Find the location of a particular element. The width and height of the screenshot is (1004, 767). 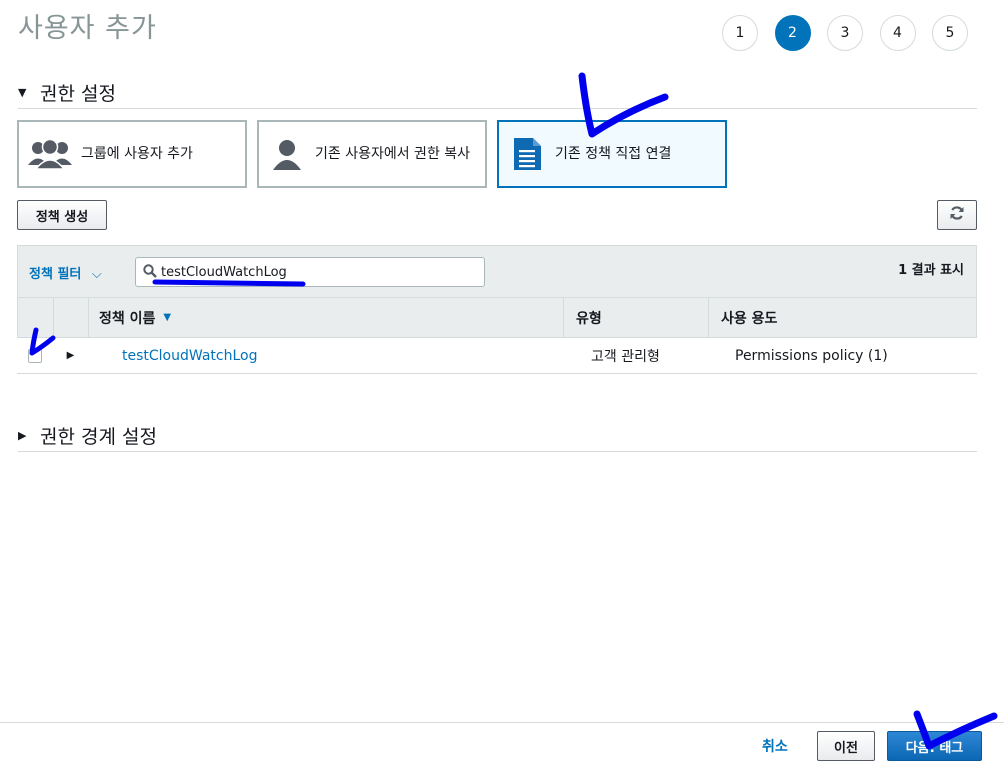

boundary-section-header: ▶ 권한 경계 설정 is located at coordinates (497, 436).